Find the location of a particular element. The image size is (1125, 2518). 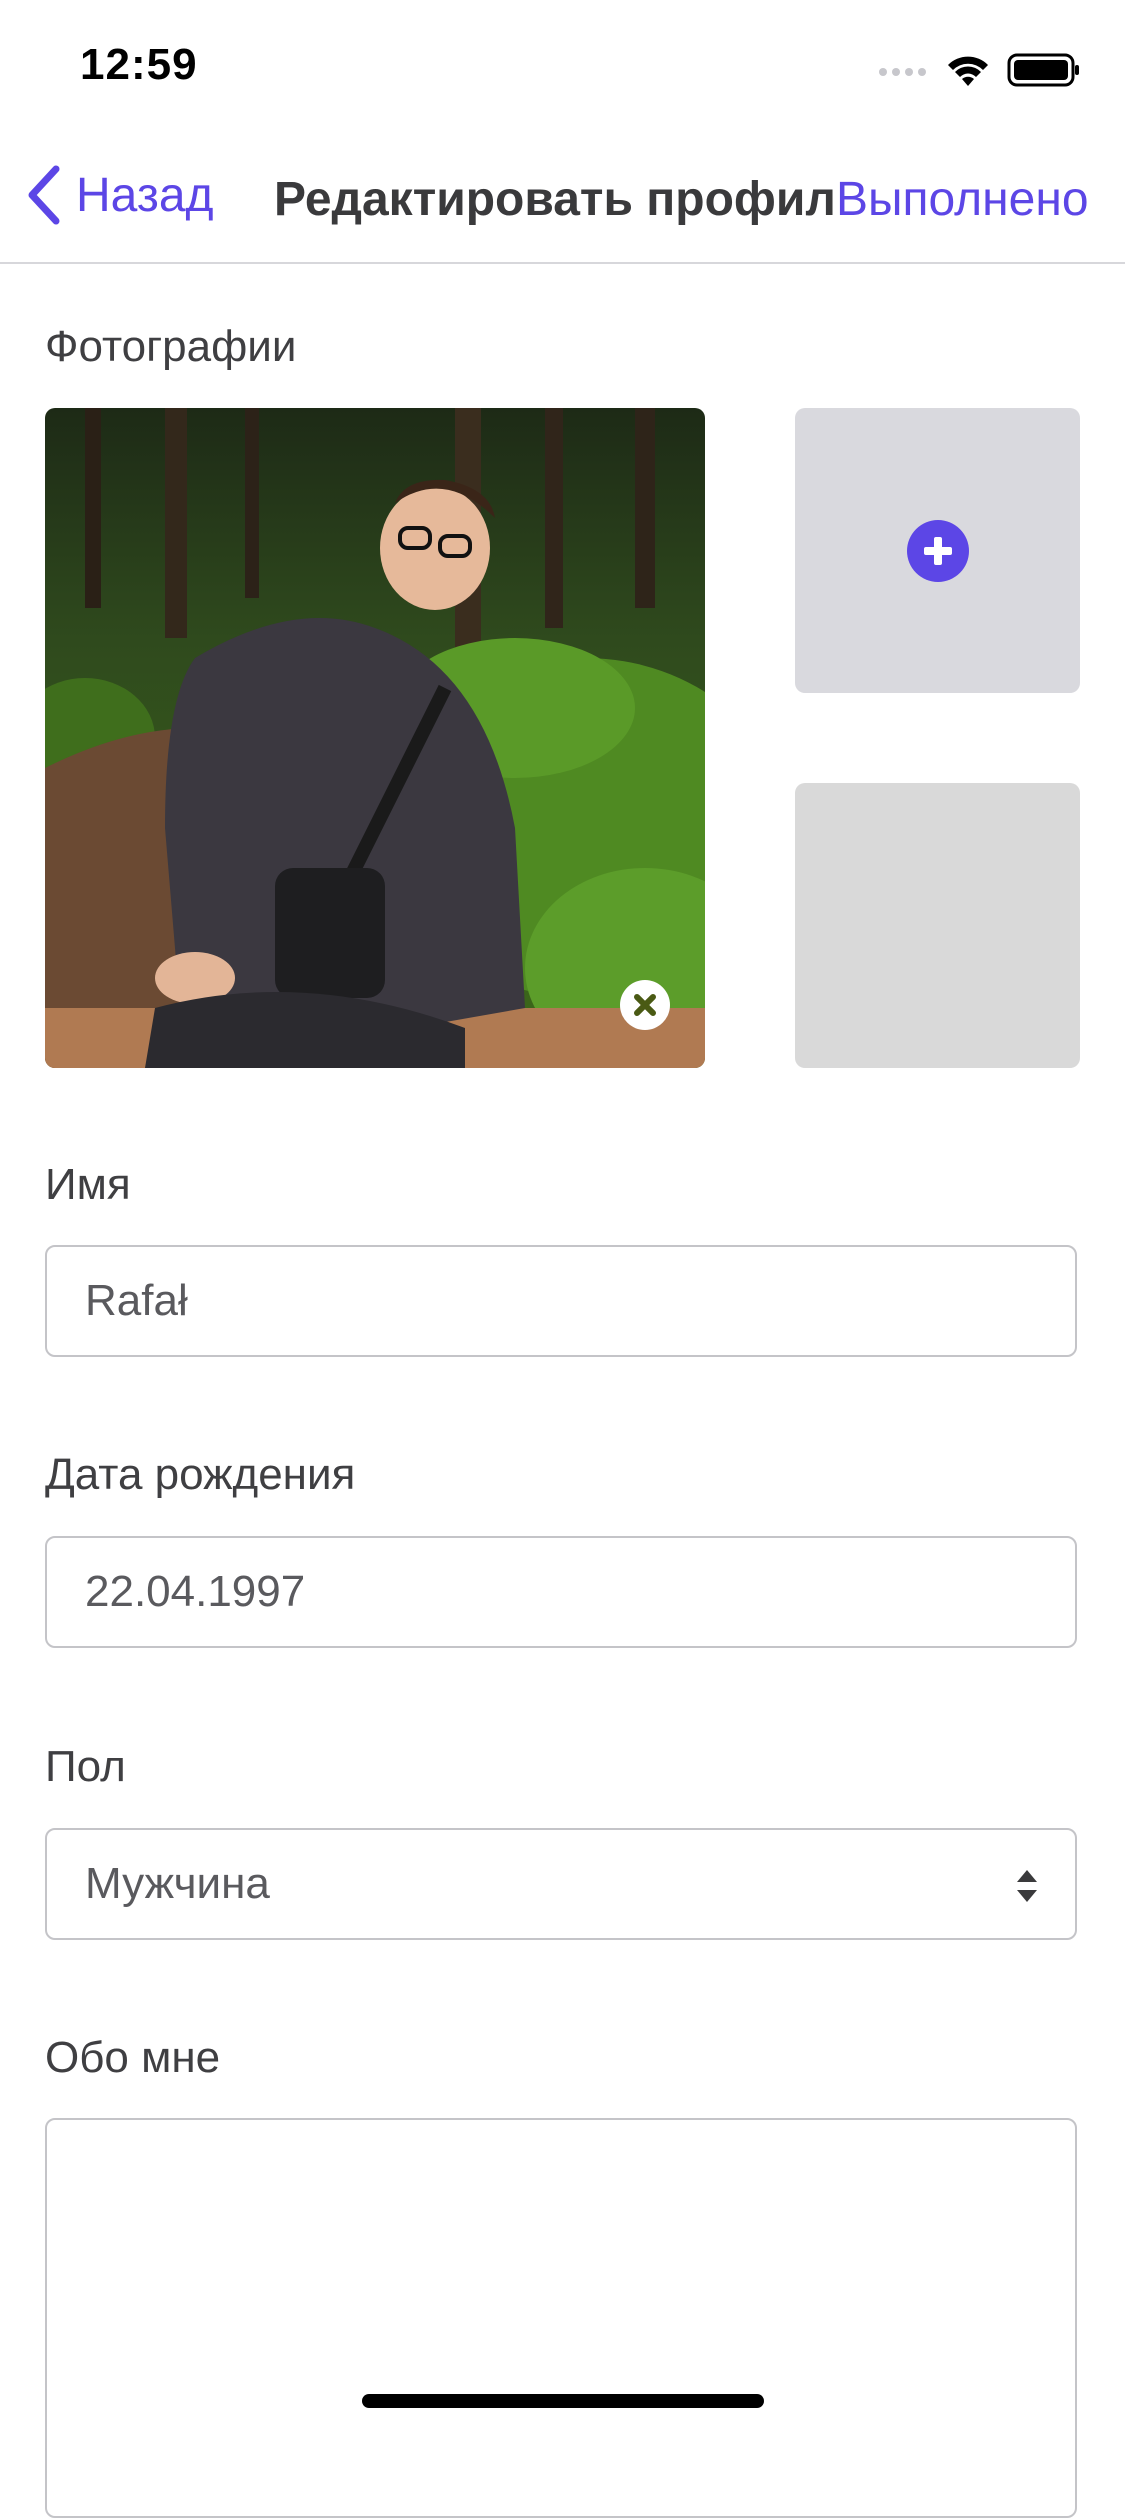

photos-label: Фотографии is located at coordinates (171, 346).